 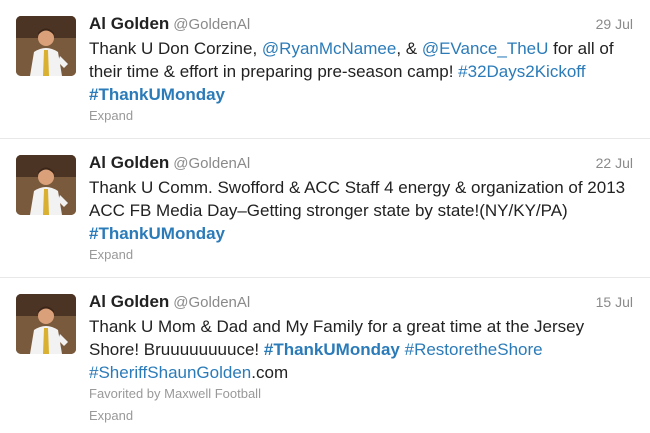 What do you see at coordinates (170, 372) in the screenshot?
I see `hashtag-link: #SheriffShaunGolden` at bounding box center [170, 372].